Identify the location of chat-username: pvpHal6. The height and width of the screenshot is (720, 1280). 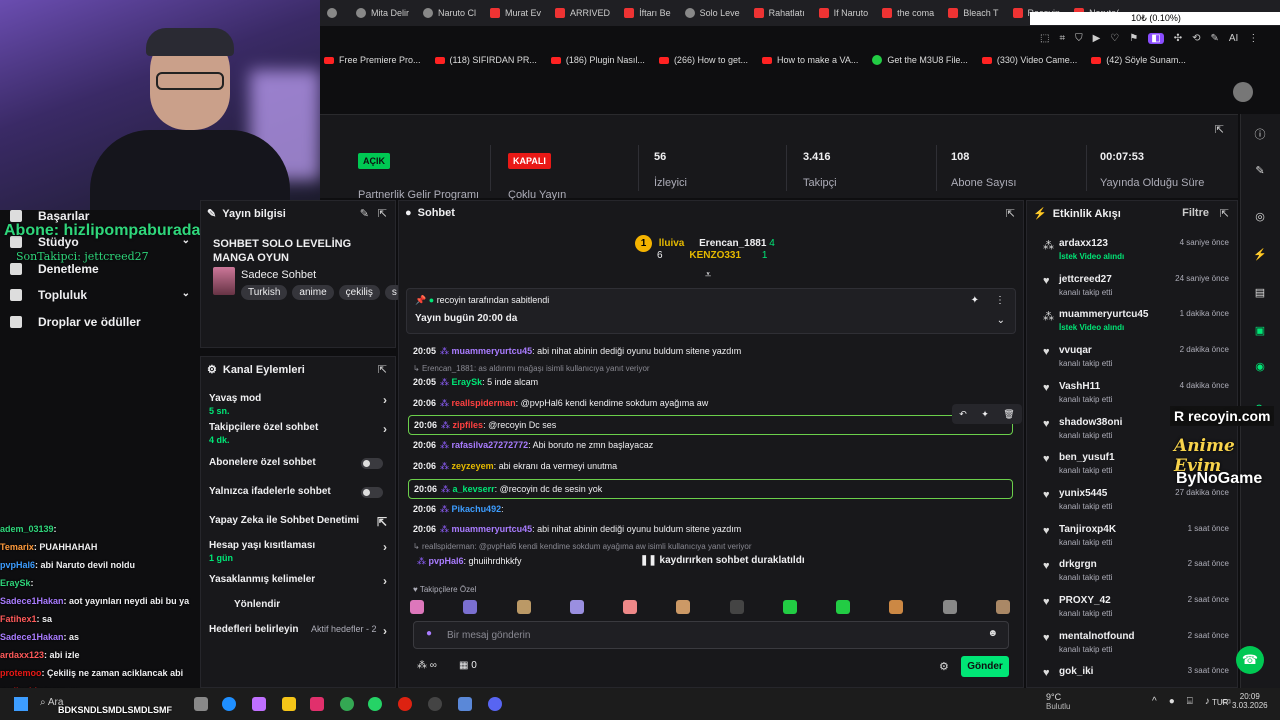
(446, 561).